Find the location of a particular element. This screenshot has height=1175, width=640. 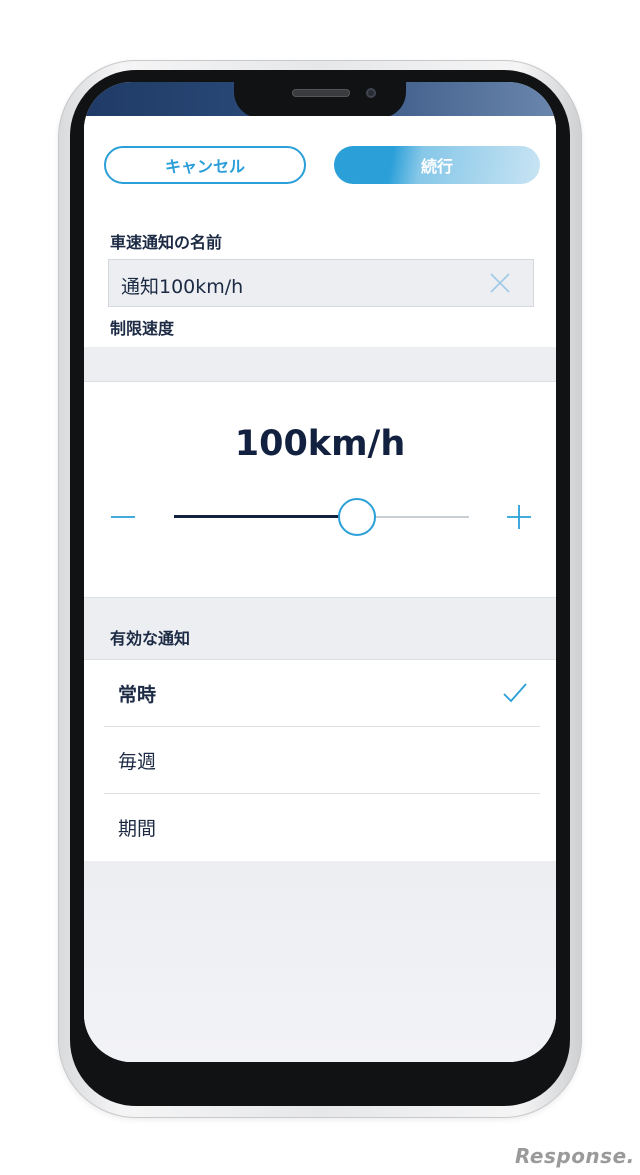

notification-options: 常時 毎週 期間 is located at coordinates (320, 761).